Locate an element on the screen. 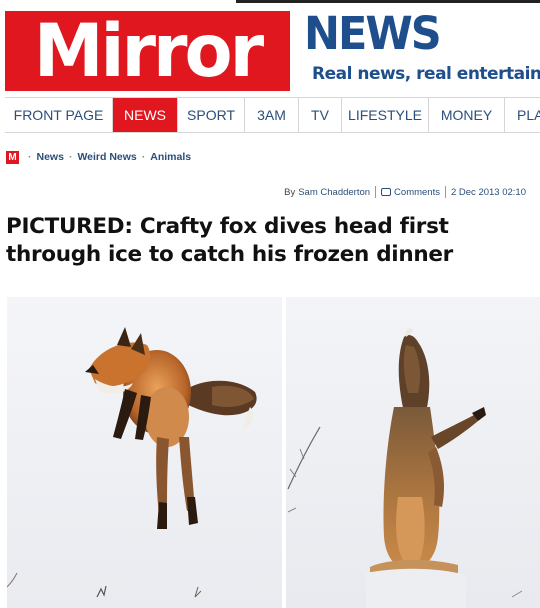 The height and width of the screenshot is (608, 540). by-label: By is located at coordinates (290, 192).